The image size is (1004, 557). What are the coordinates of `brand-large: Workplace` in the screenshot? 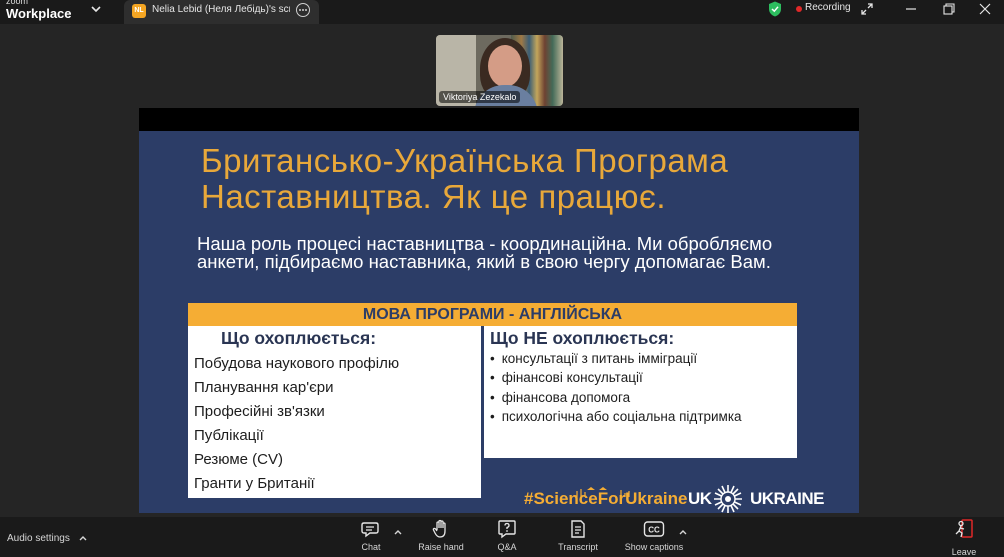 It's located at (39, 13).